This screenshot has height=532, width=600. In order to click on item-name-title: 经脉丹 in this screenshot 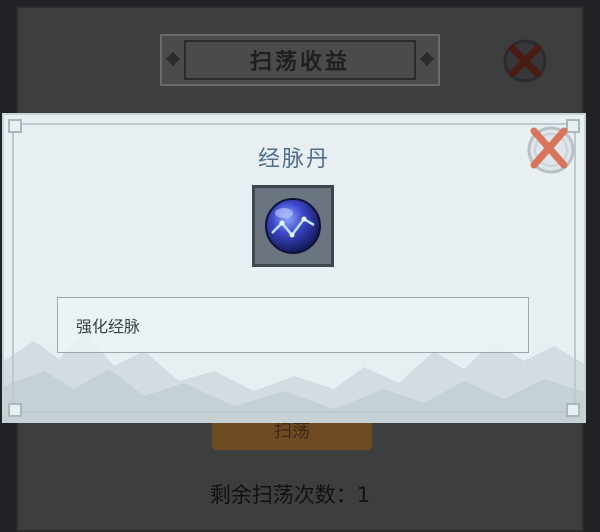, I will do `click(293, 159)`.